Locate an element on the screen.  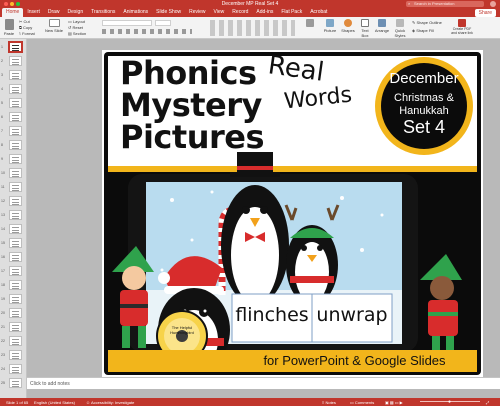
comments-button: ▭ Comments is located at coordinates (362, 402).